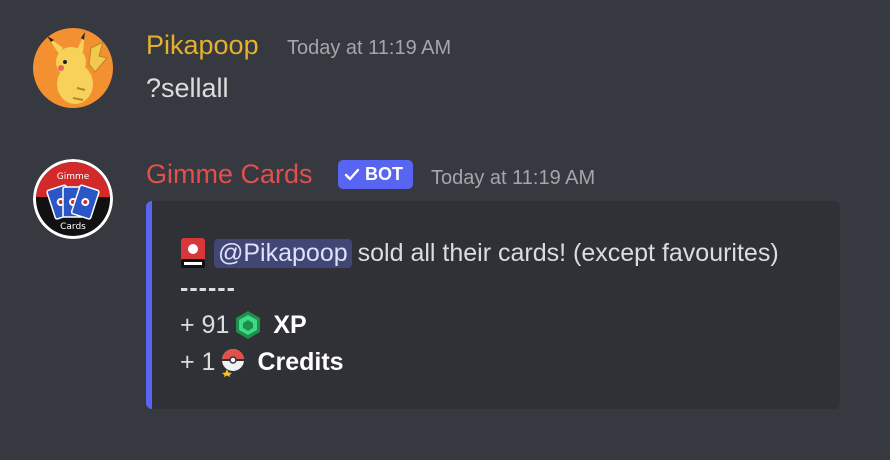 The height and width of the screenshot is (460, 890). What do you see at coordinates (73, 177) in the screenshot?
I see `logo-text-top: Gimme` at bounding box center [73, 177].